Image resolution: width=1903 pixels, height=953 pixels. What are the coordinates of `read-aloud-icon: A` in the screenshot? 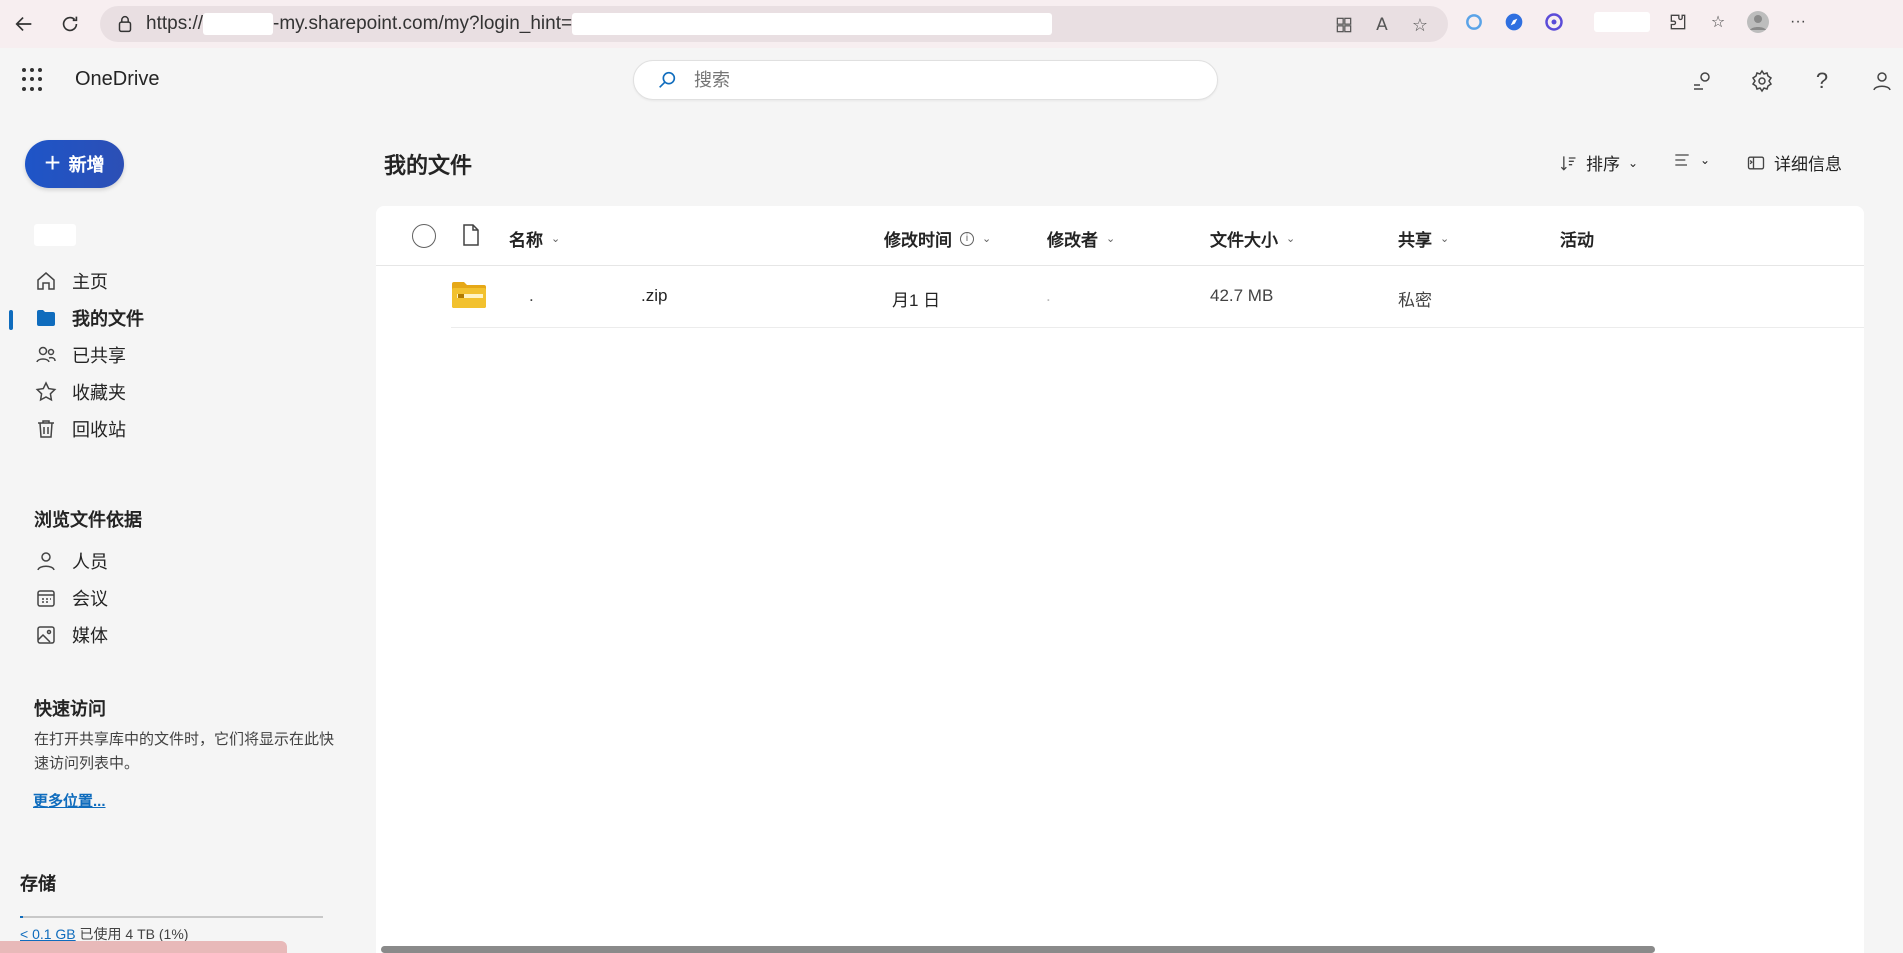 It's located at (1382, 25).